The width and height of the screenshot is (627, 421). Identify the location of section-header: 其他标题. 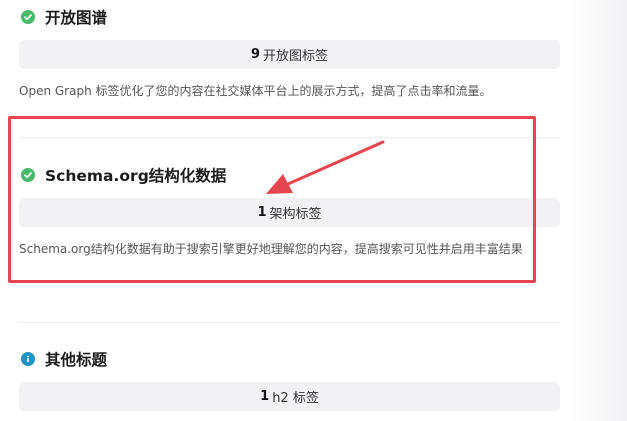
(289, 359).